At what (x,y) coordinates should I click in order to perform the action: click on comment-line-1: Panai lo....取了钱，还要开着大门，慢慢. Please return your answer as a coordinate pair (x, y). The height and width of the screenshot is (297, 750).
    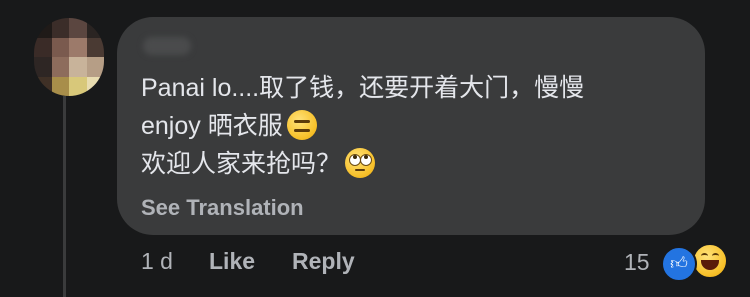
    Looking at the image, I should click on (363, 88).